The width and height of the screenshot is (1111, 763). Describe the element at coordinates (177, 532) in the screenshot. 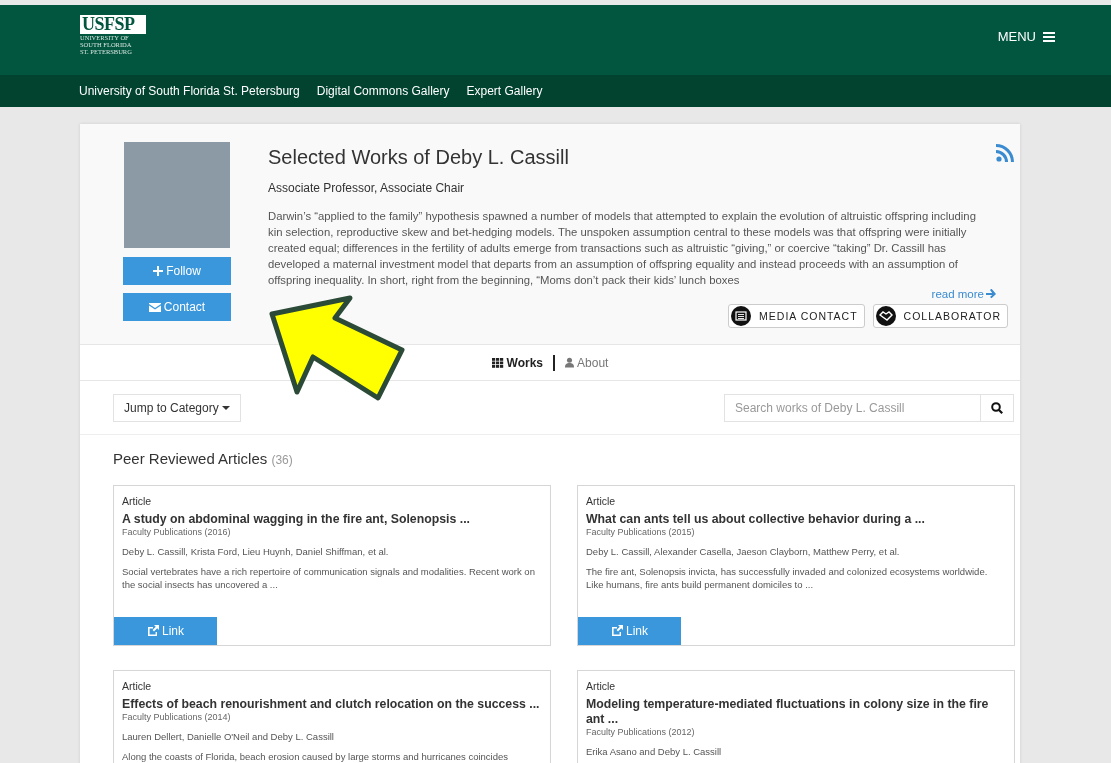

I see `work-source: Faculty Publications (2016)` at that location.